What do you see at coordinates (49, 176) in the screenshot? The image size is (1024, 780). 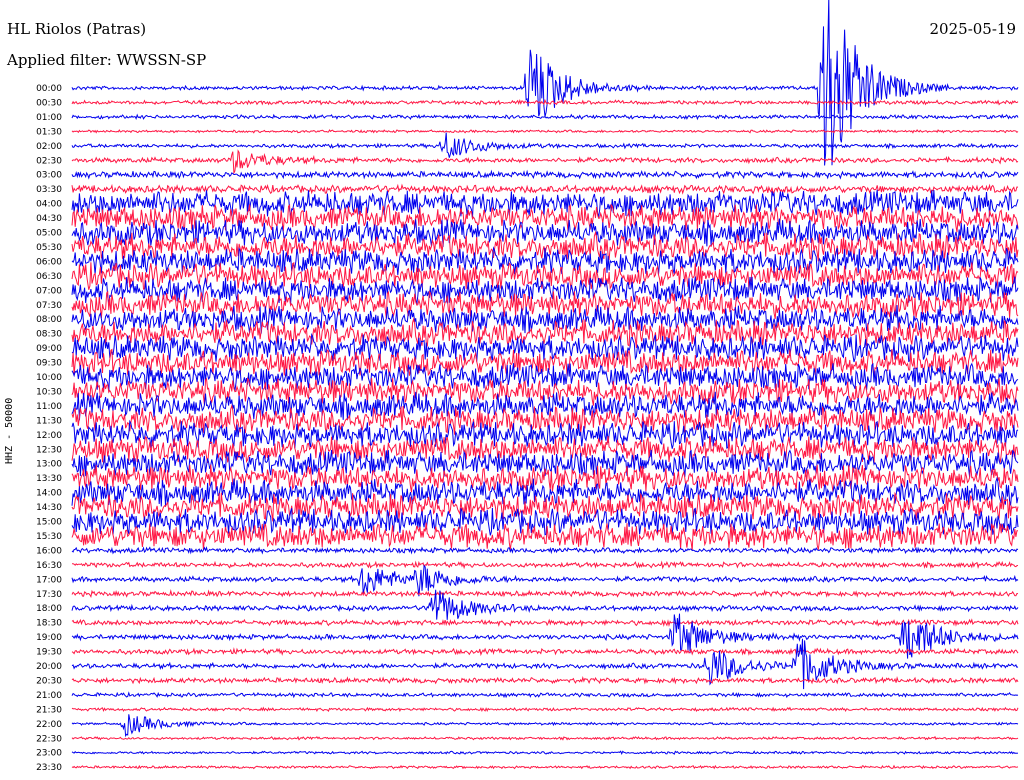 I see `row-time-label: 03:00` at bounding box center [49, 176].